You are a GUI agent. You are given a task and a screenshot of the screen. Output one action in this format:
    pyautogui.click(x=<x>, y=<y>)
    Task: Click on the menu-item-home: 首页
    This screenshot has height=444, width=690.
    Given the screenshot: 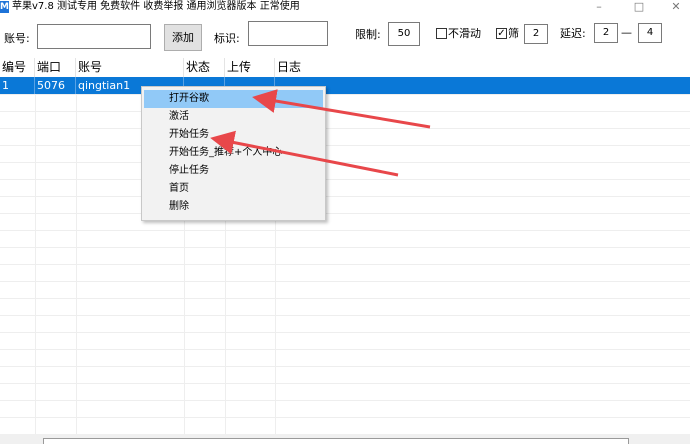 What is the action you would take?
    pyautogui.click(x=233, y=189)
    